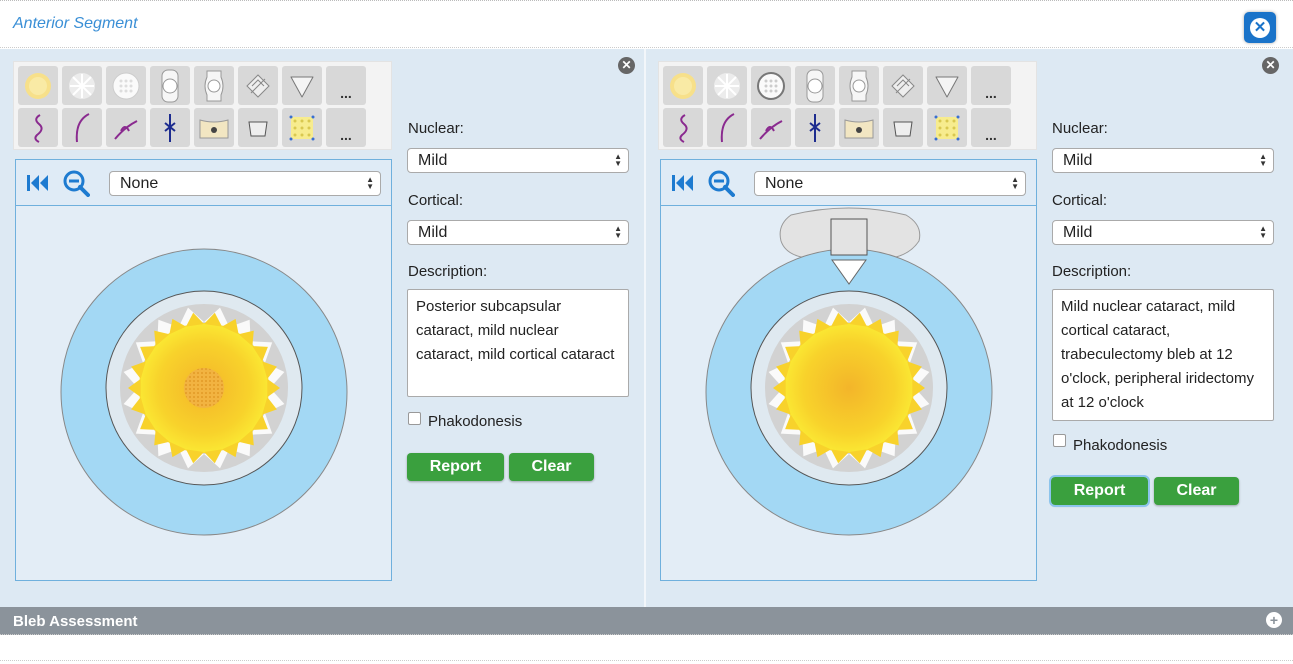 Image resolution: width=1293 pixels, height=664 pixels. Describe the element at coordinates (1274, 620) in the screenshot. I see `expand-icon: +` at that location.